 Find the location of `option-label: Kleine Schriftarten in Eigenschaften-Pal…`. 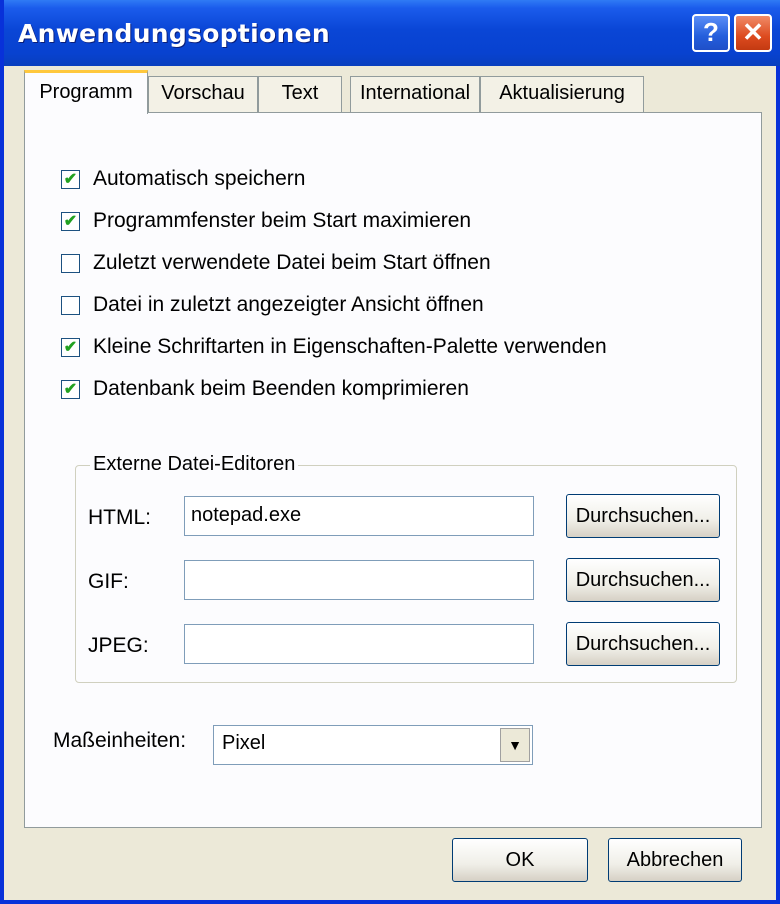

option-label: Kleine Schriftarten in Eigenschaften-Pal… is located at coordinates (350, 346).